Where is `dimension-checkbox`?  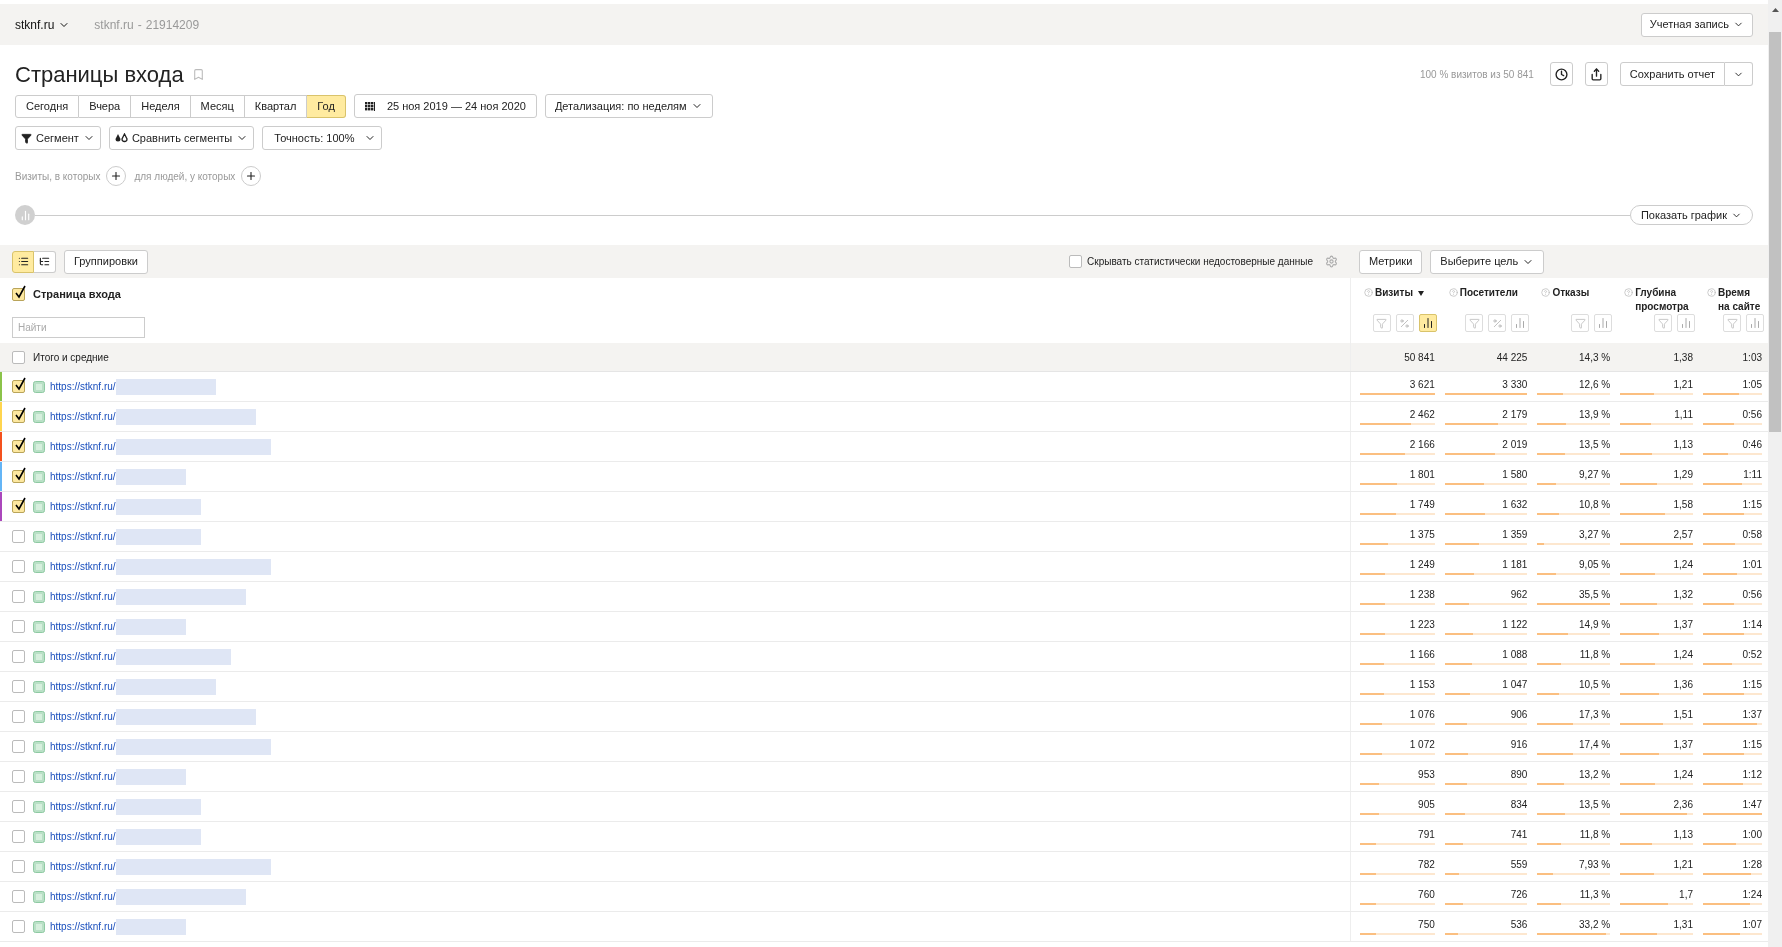
dimension-checkbox is located at coordinates (18, 294).